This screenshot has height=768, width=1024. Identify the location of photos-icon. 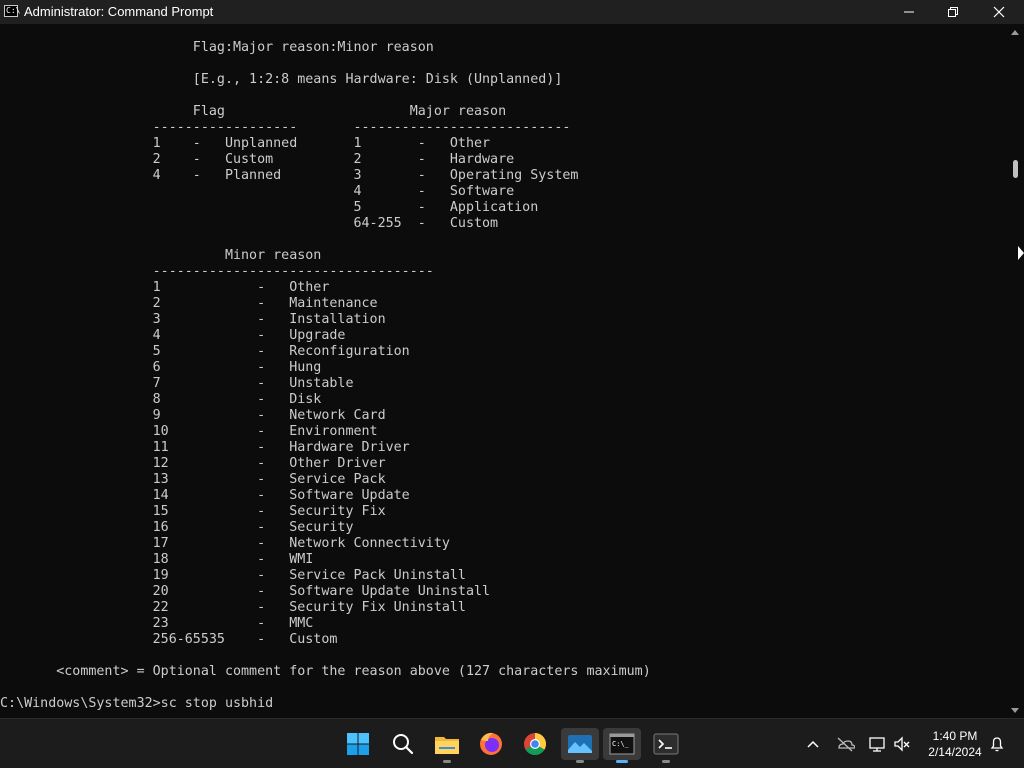
(580, 744).